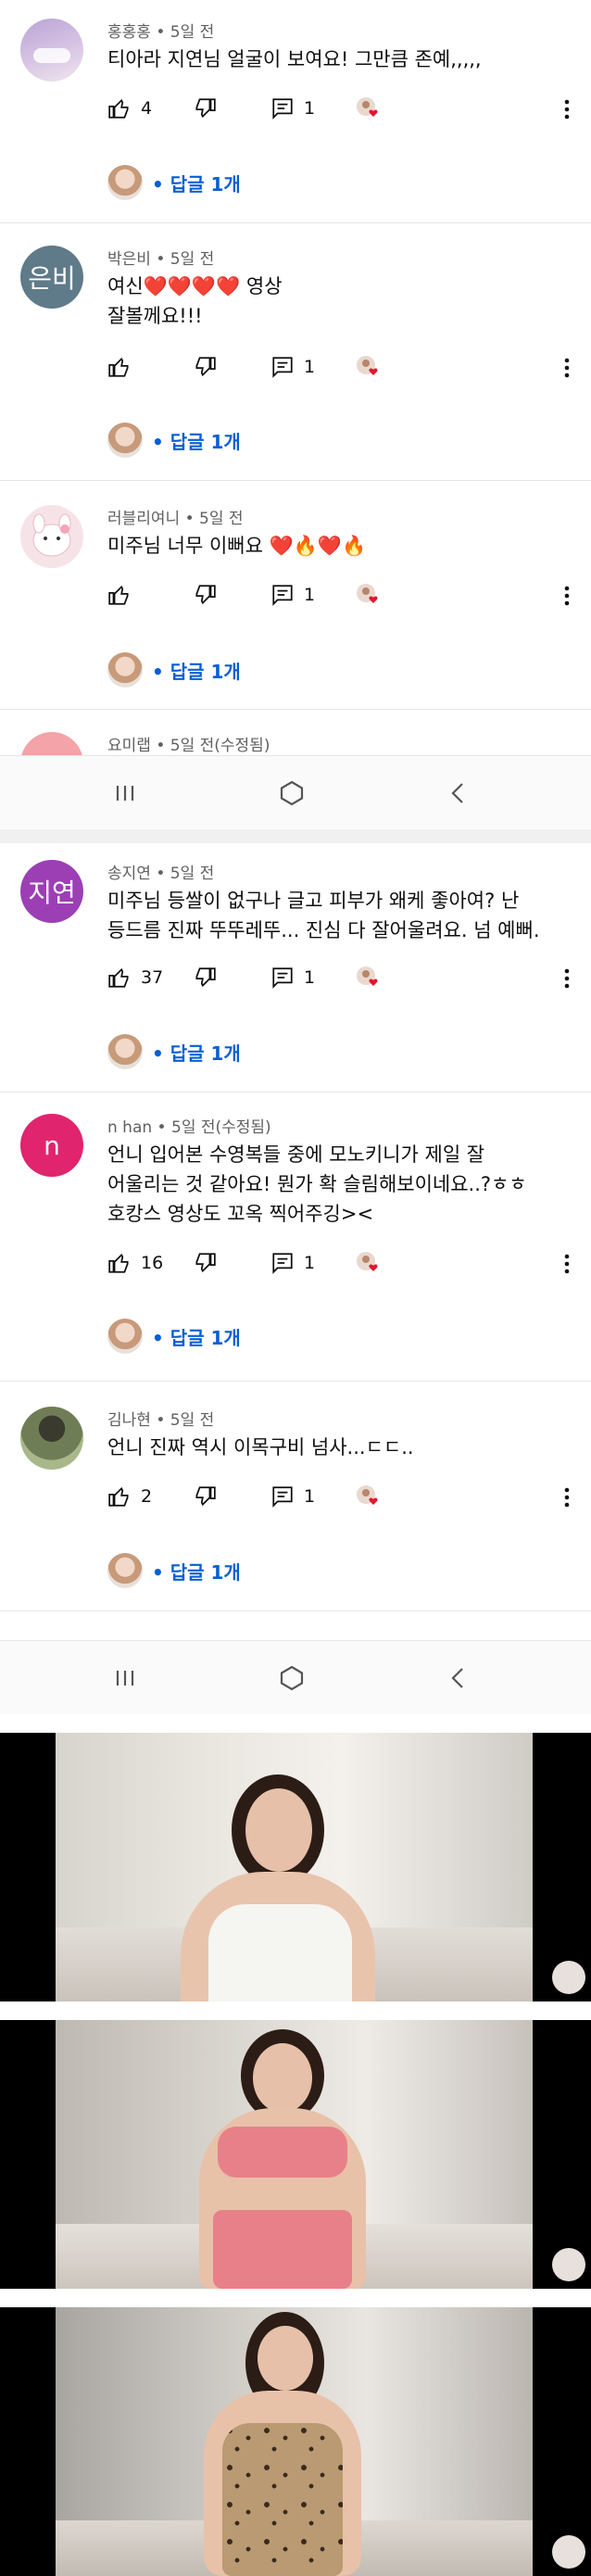  I want to click on avatar-initials: n, so click(52, 1145).